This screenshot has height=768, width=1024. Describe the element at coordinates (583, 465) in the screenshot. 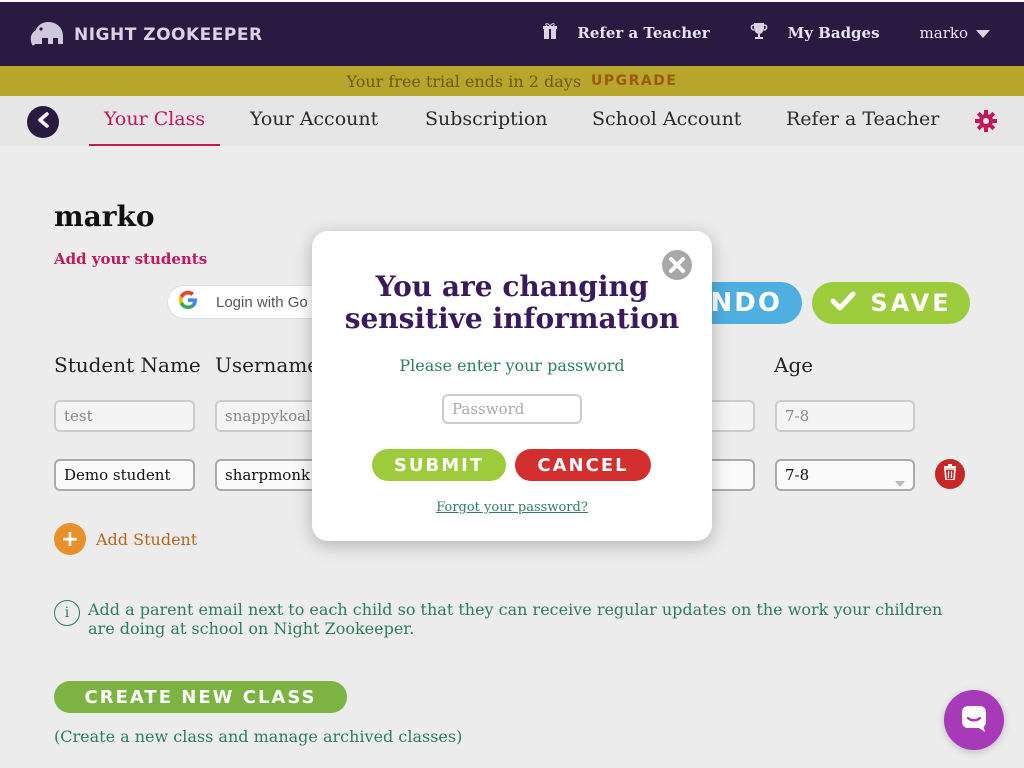

I see `cancel-button: CANCEL` at that location.